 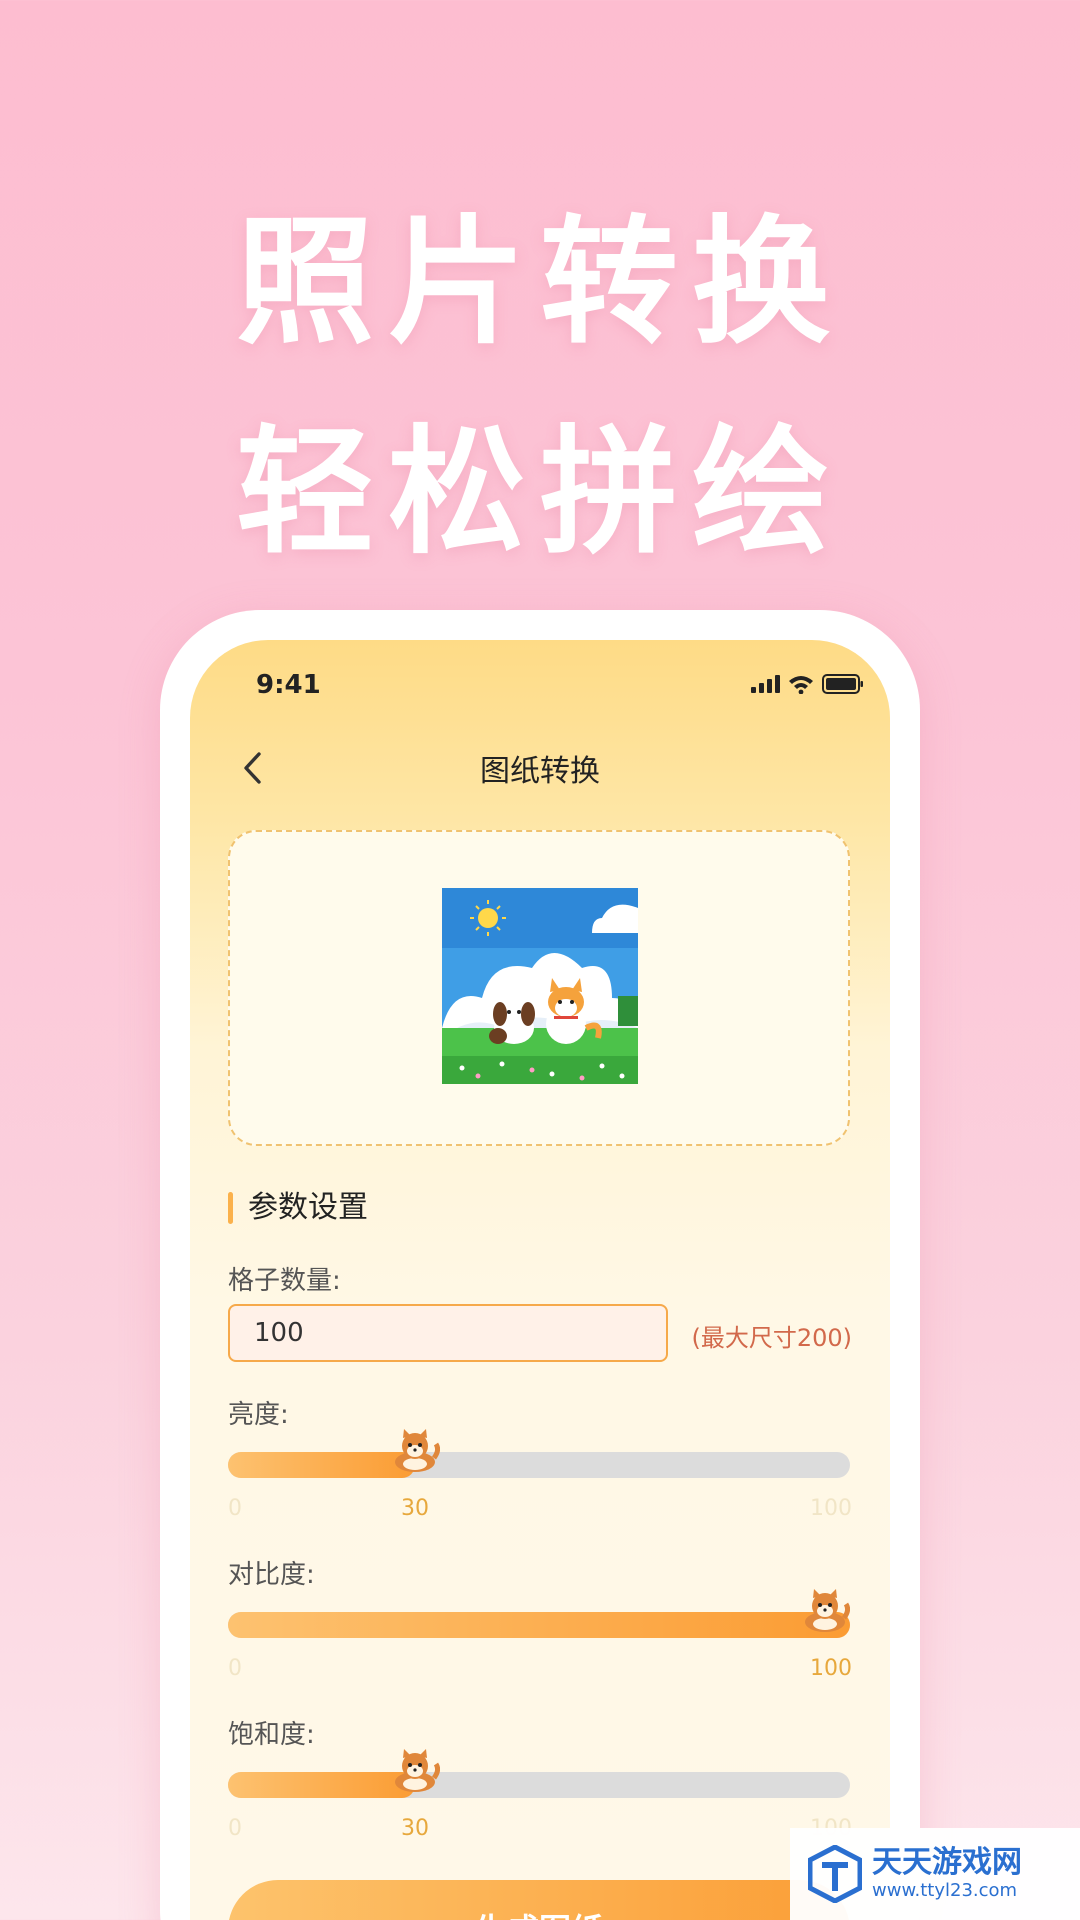 What do you see at coordinates (235, 1668) in the screenshot?
I see `contrast-min: 0` at bounding box center [235, 1668].